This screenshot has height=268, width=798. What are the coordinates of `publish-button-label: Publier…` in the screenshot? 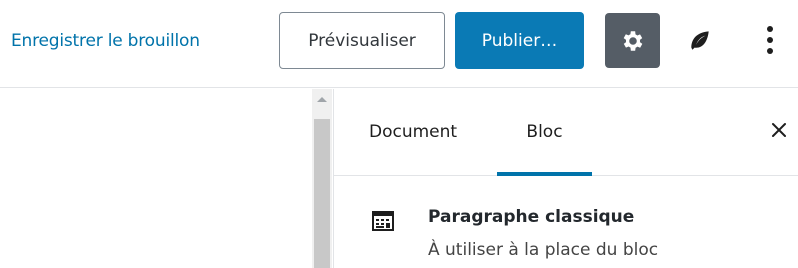 It's located at (519, 40).